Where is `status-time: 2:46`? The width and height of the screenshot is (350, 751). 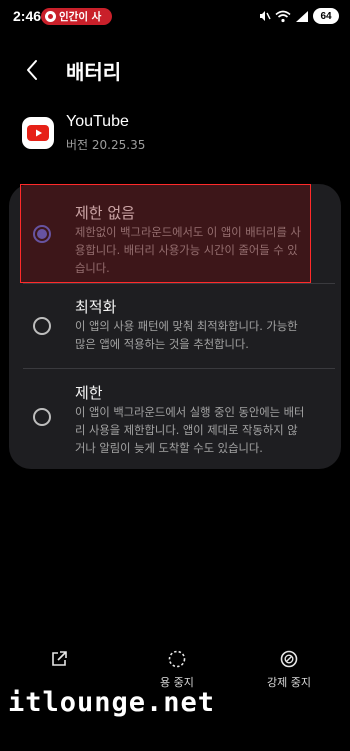 status-time: 2:46 is located at coordinates (27, 16).